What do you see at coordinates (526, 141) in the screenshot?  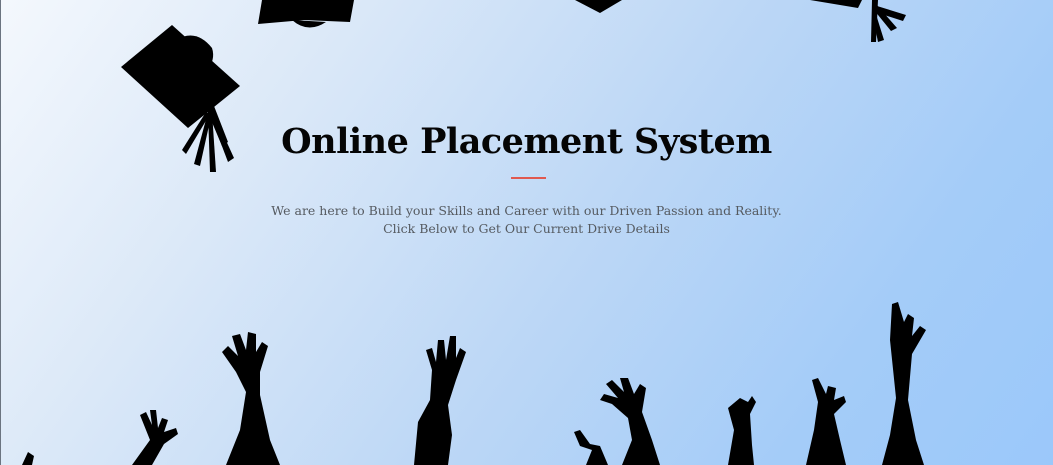 I see `page-title: Online Placement System` at bounding box center [526, 141].